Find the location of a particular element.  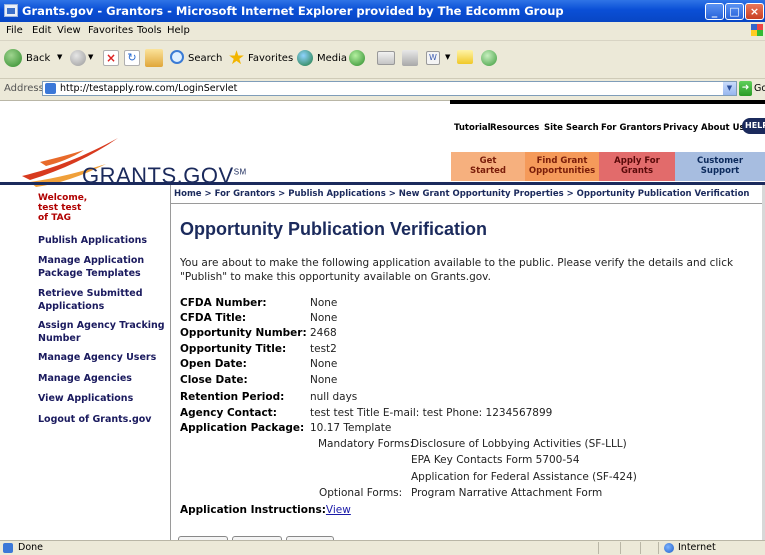

go-arrow-icon: ➜ is located at coordinates (745, 88).